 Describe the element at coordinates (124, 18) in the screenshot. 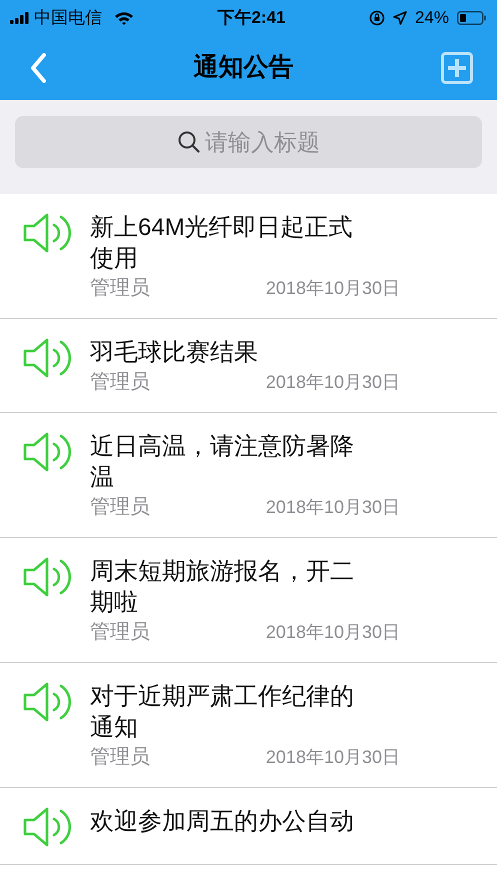

I see `wifi-icon` at that location.